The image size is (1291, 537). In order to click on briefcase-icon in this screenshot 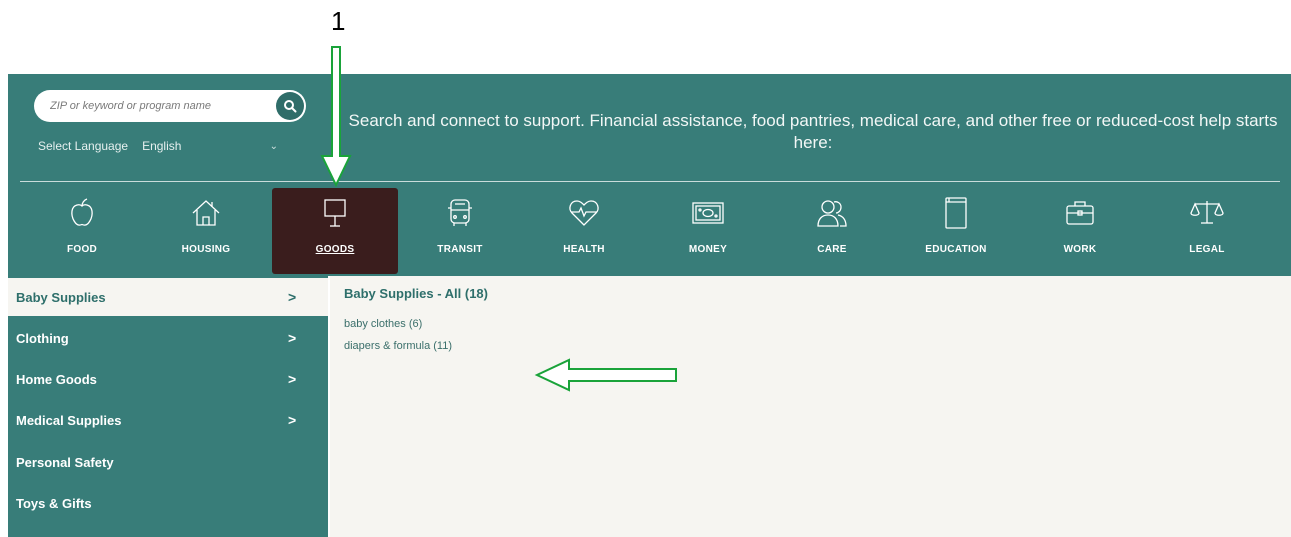, I will do `click(1080, 213)`.